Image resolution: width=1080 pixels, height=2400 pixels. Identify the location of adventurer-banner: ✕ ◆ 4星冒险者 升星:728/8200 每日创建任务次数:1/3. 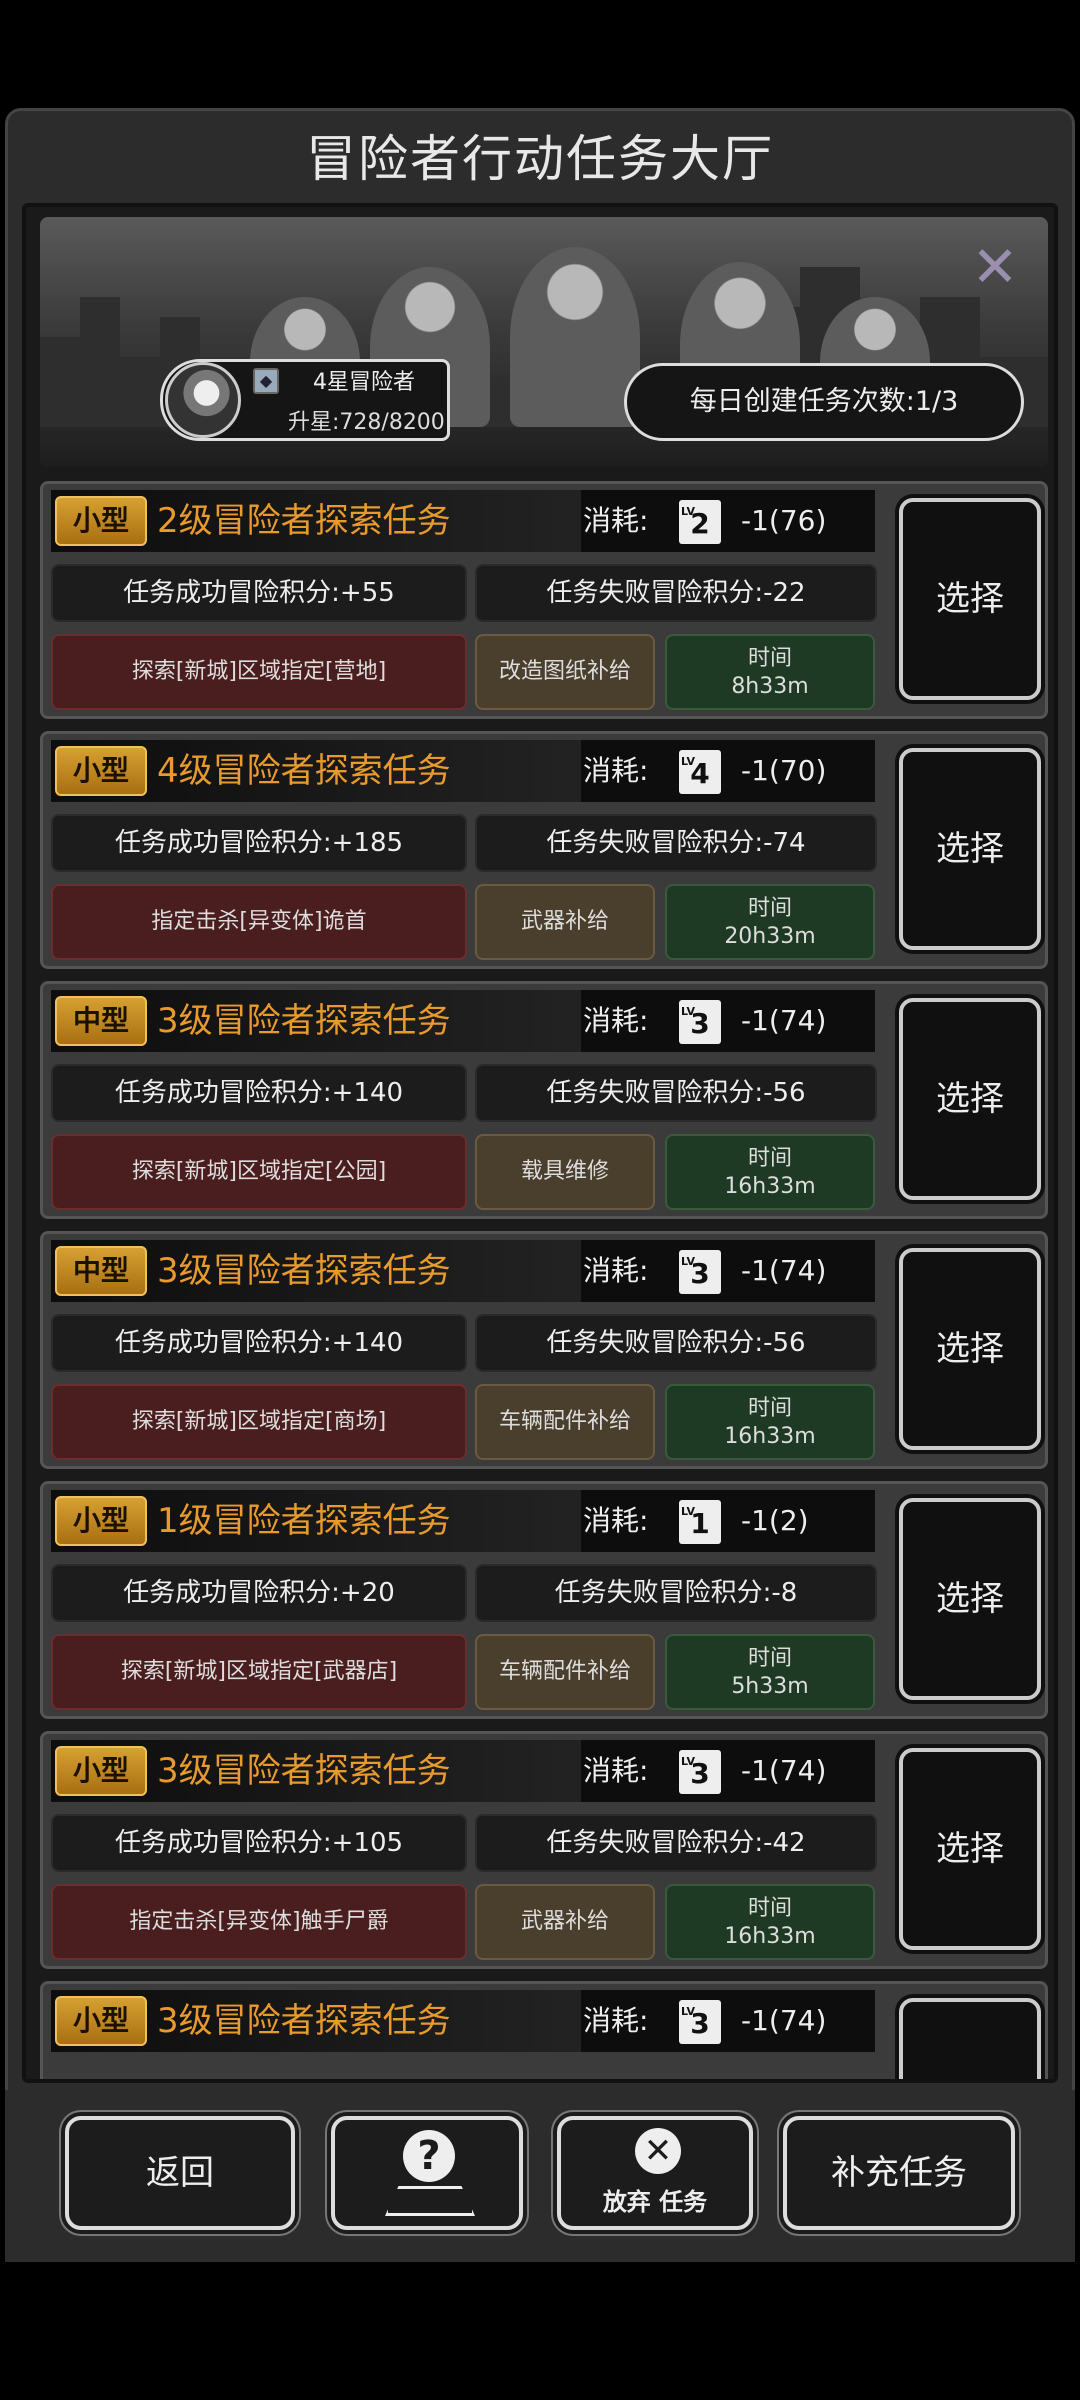
(544, 342).